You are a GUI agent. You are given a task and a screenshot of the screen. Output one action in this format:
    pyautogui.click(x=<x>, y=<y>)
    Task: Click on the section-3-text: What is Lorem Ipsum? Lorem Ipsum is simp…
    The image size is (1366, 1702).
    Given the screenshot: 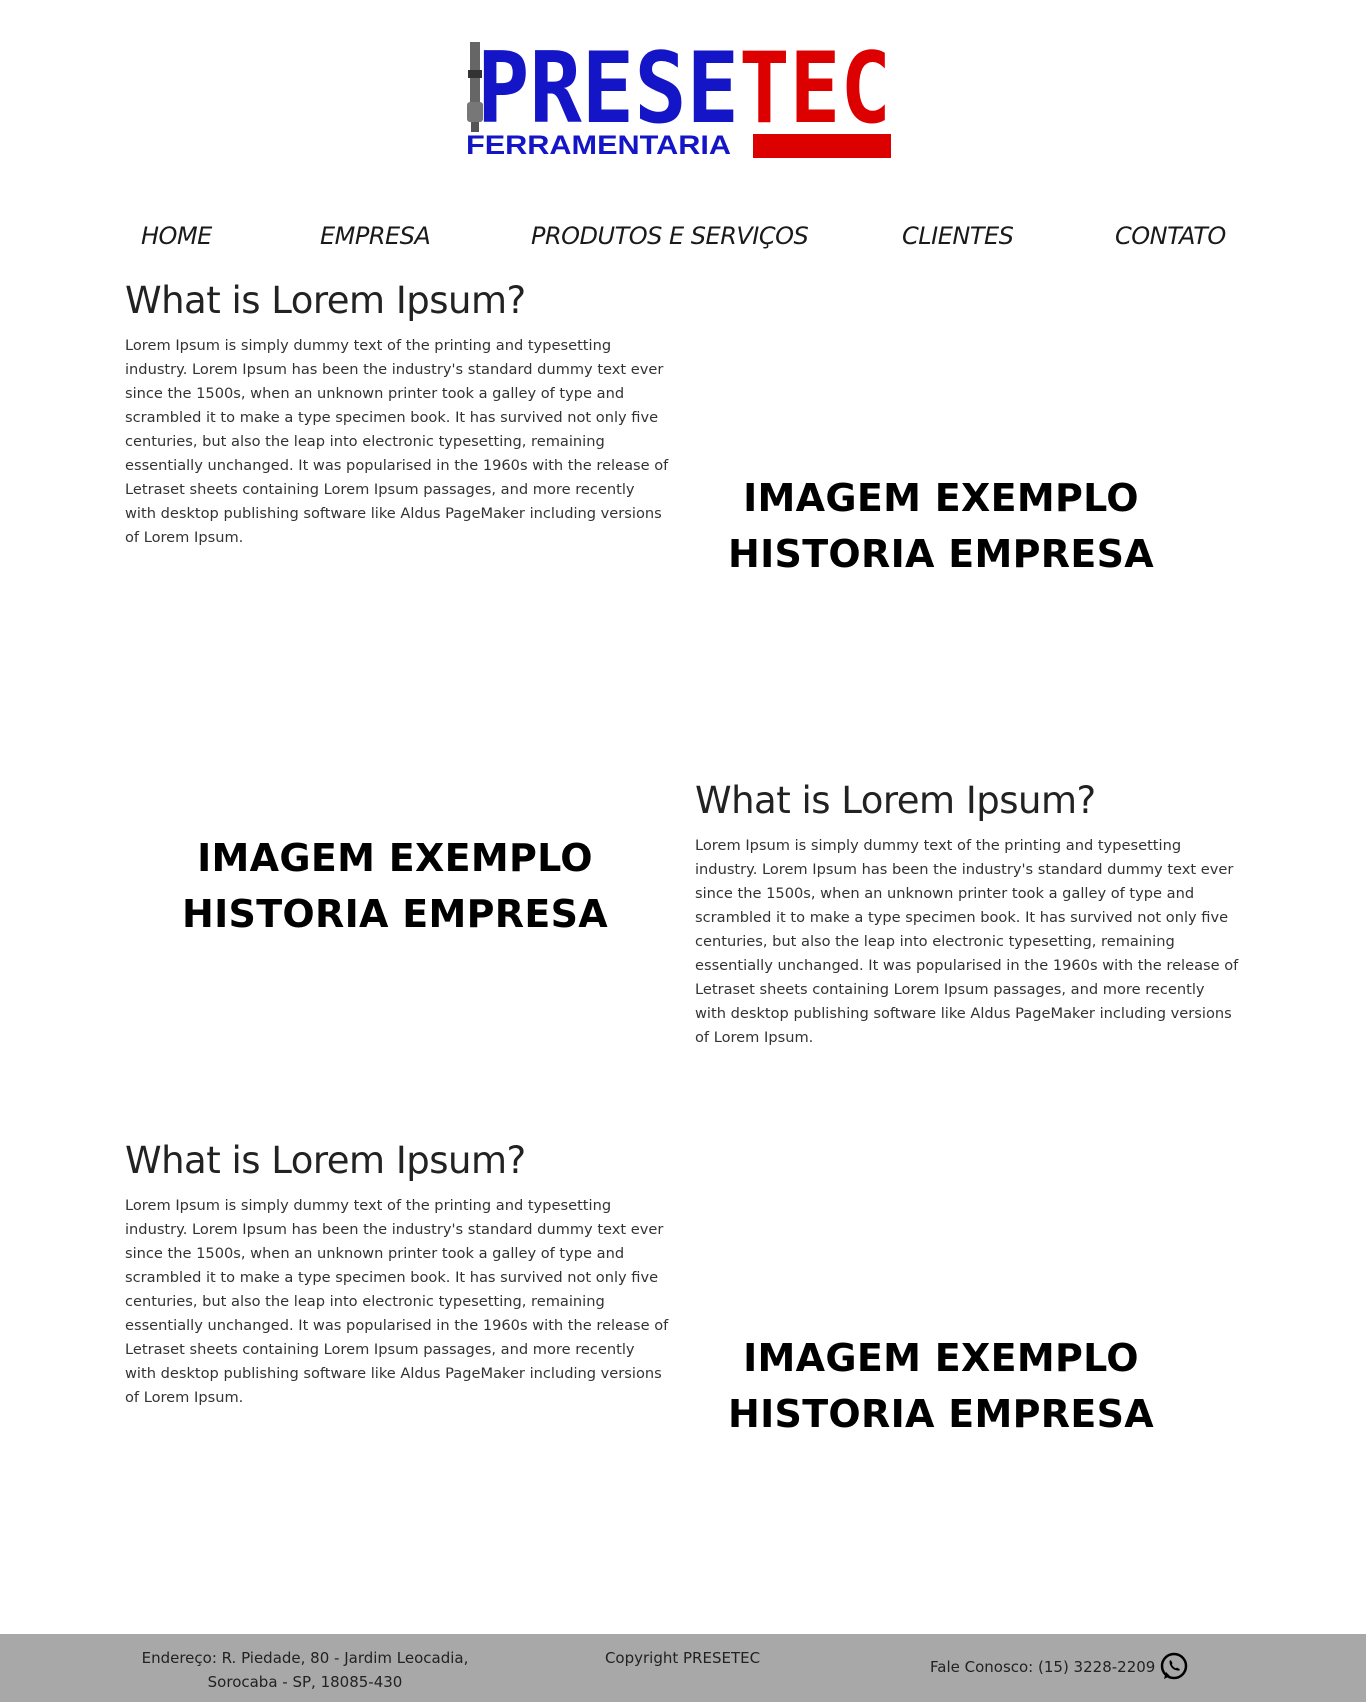 What is the action you would take?
    pyautogui.click(x=397, y=1274)
    